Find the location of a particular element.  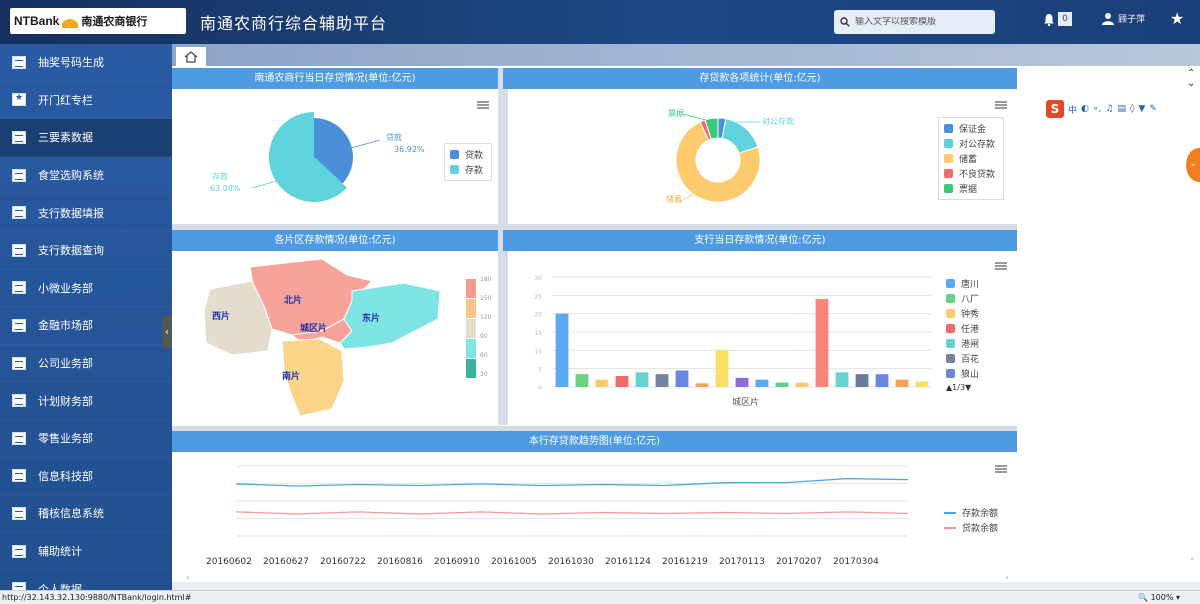

legend-item: 保证金 is located at coordinates (969, 128).